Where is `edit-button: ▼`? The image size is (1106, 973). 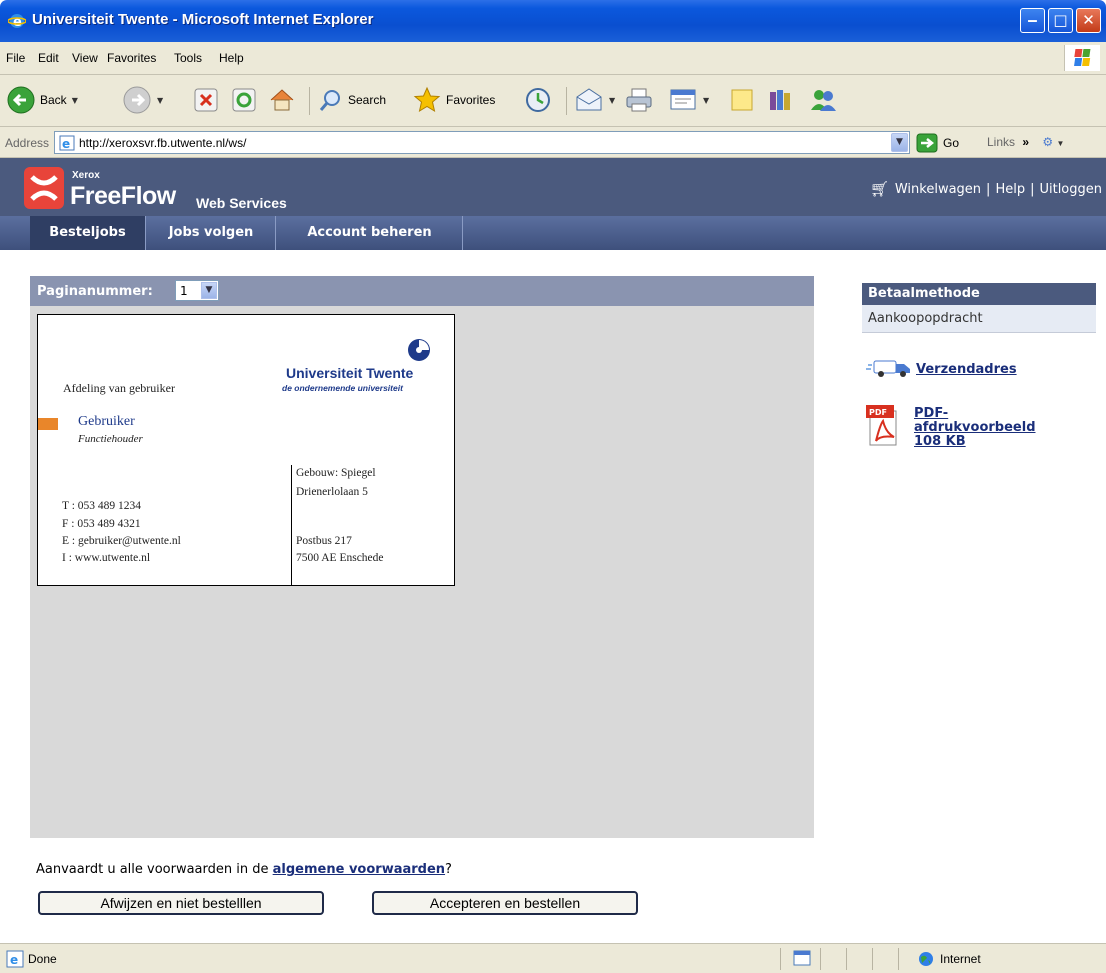 edit-button: ▼ is located at coordinates (688, 100).